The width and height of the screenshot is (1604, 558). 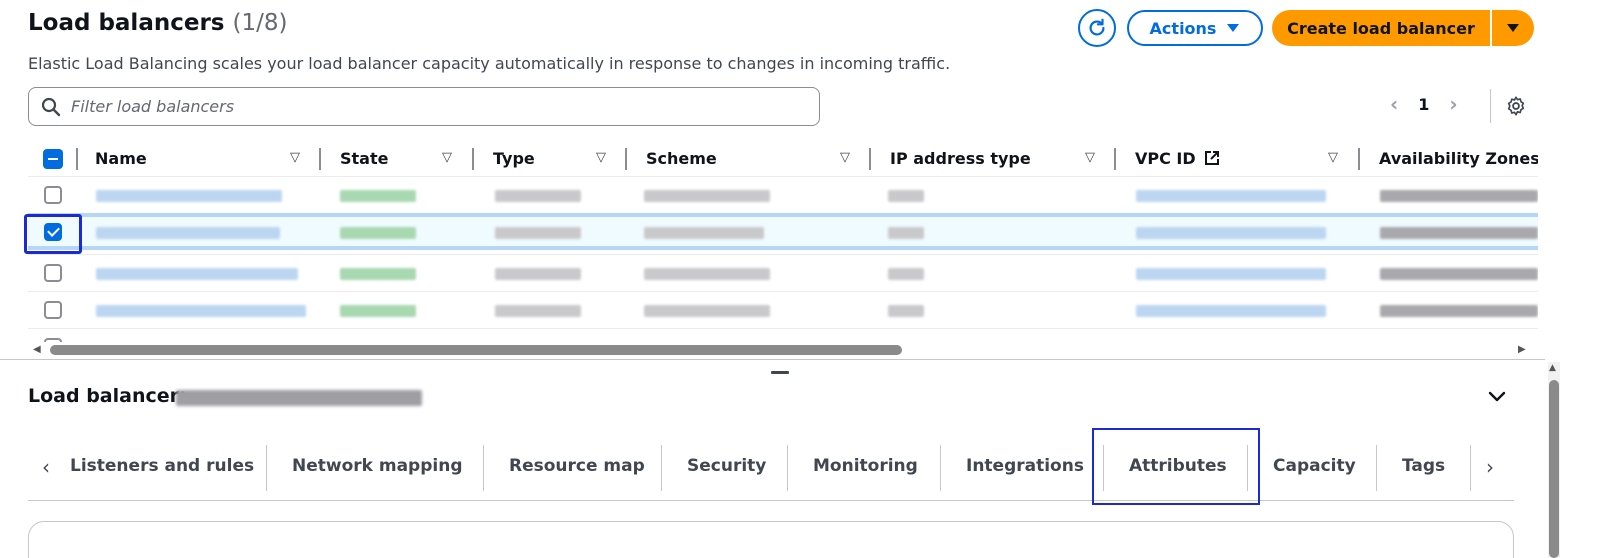 I want to click on create-options-dropdown, so click(x=1513, y=28).